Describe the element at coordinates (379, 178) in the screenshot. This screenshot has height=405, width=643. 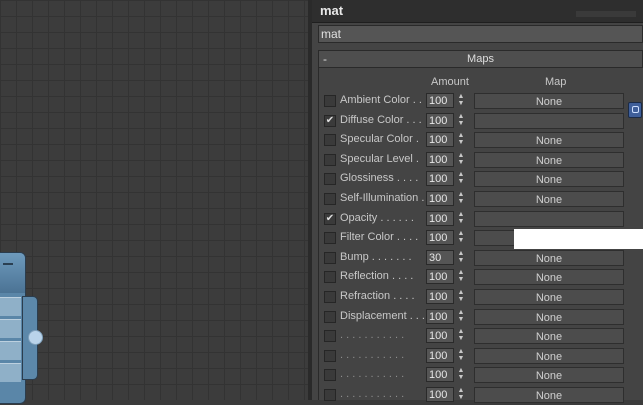
I see `map-label: Glossiness . . . .` at that location.